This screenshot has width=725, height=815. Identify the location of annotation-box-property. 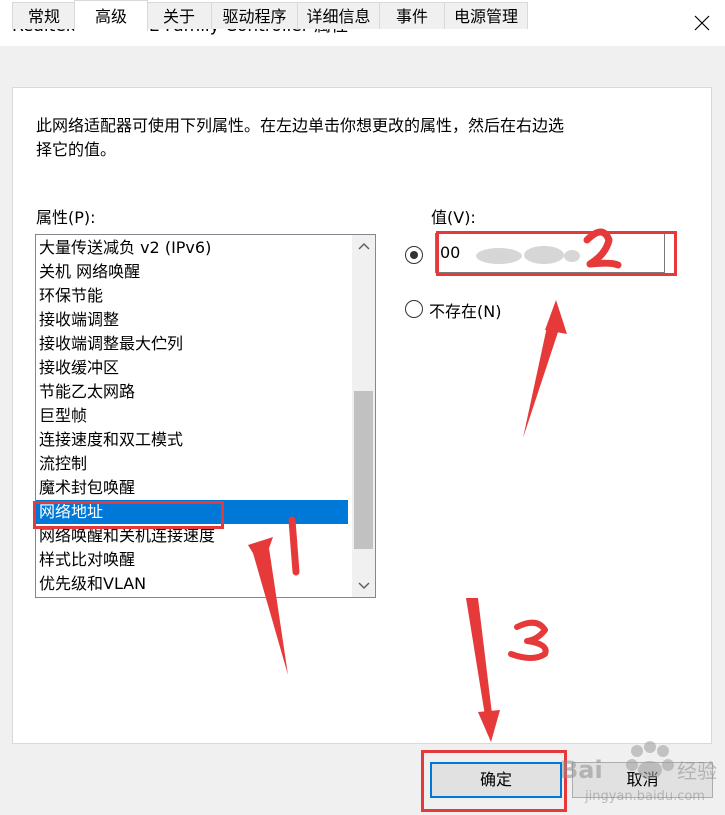
(128, 515).